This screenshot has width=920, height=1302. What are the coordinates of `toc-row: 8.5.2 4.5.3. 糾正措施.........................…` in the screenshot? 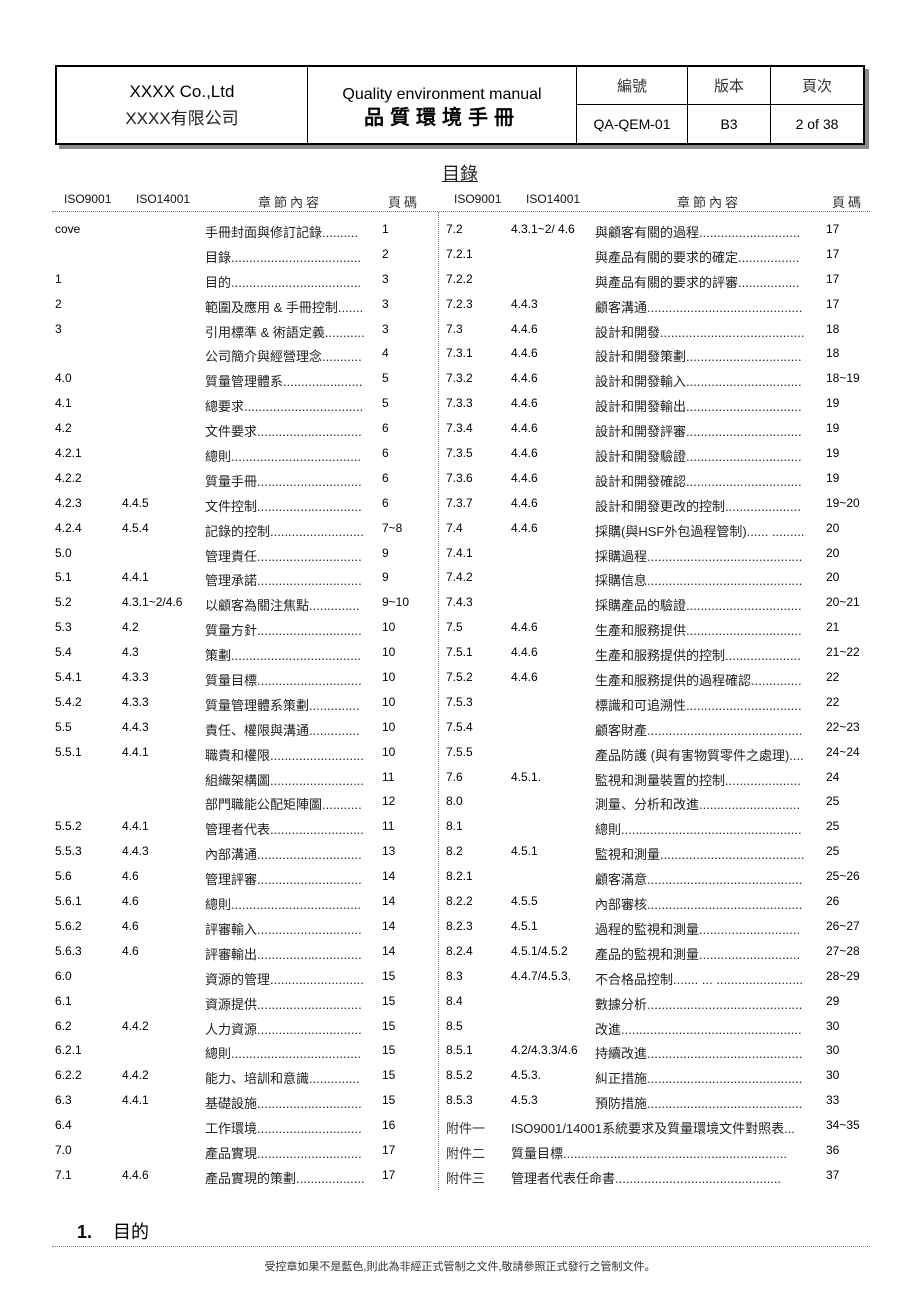 It's located at (460, 1076).